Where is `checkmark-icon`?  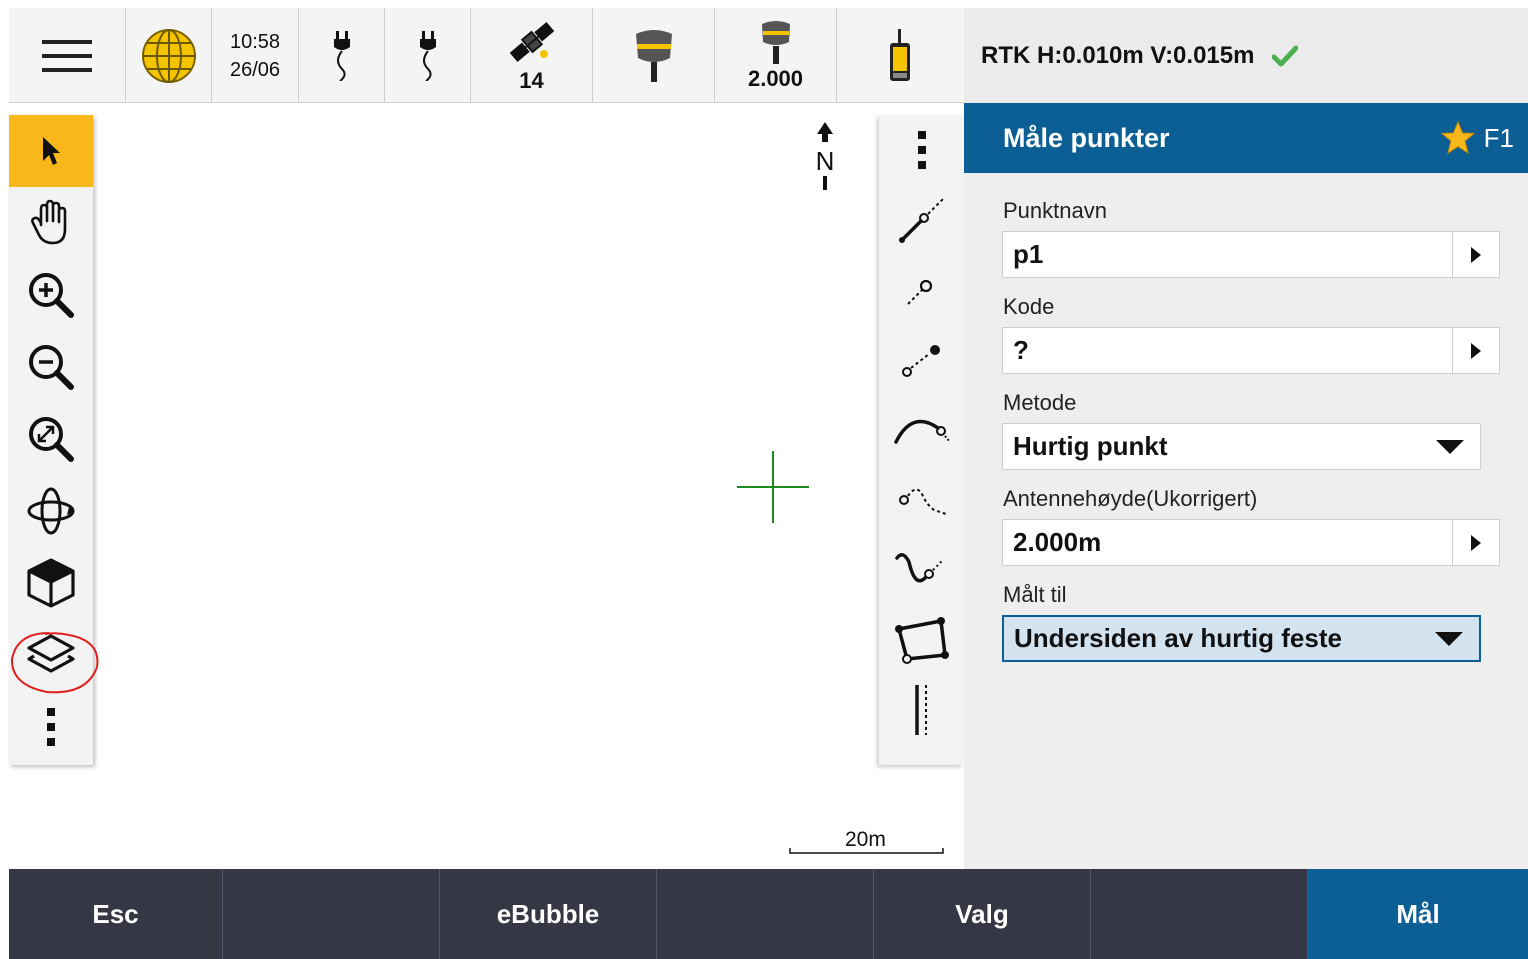
checkmark-icon is located at coordinates (1285, 55).